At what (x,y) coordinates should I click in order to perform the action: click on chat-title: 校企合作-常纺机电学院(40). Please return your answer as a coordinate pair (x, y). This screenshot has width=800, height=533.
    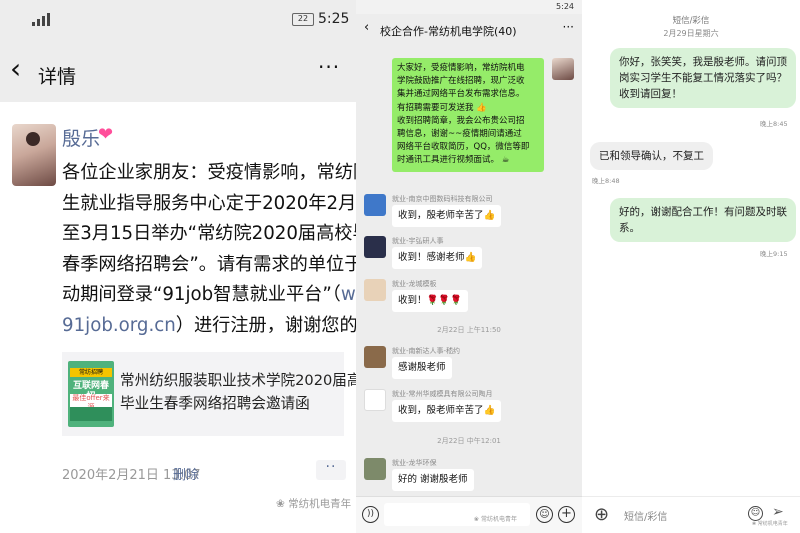
    Looking at the image, I should click on (448, 31).